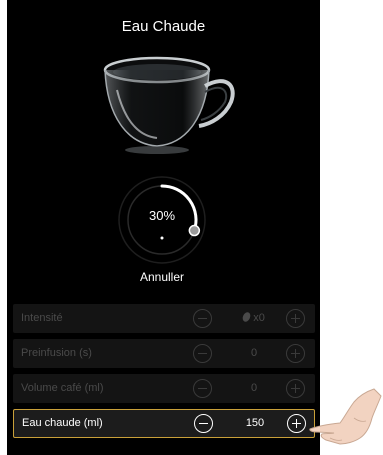 This screenshot has width=383, height=455. Describe the element at coordinates (42, 318) in the screenshot. I see `setting-label: Intensité` at that location.